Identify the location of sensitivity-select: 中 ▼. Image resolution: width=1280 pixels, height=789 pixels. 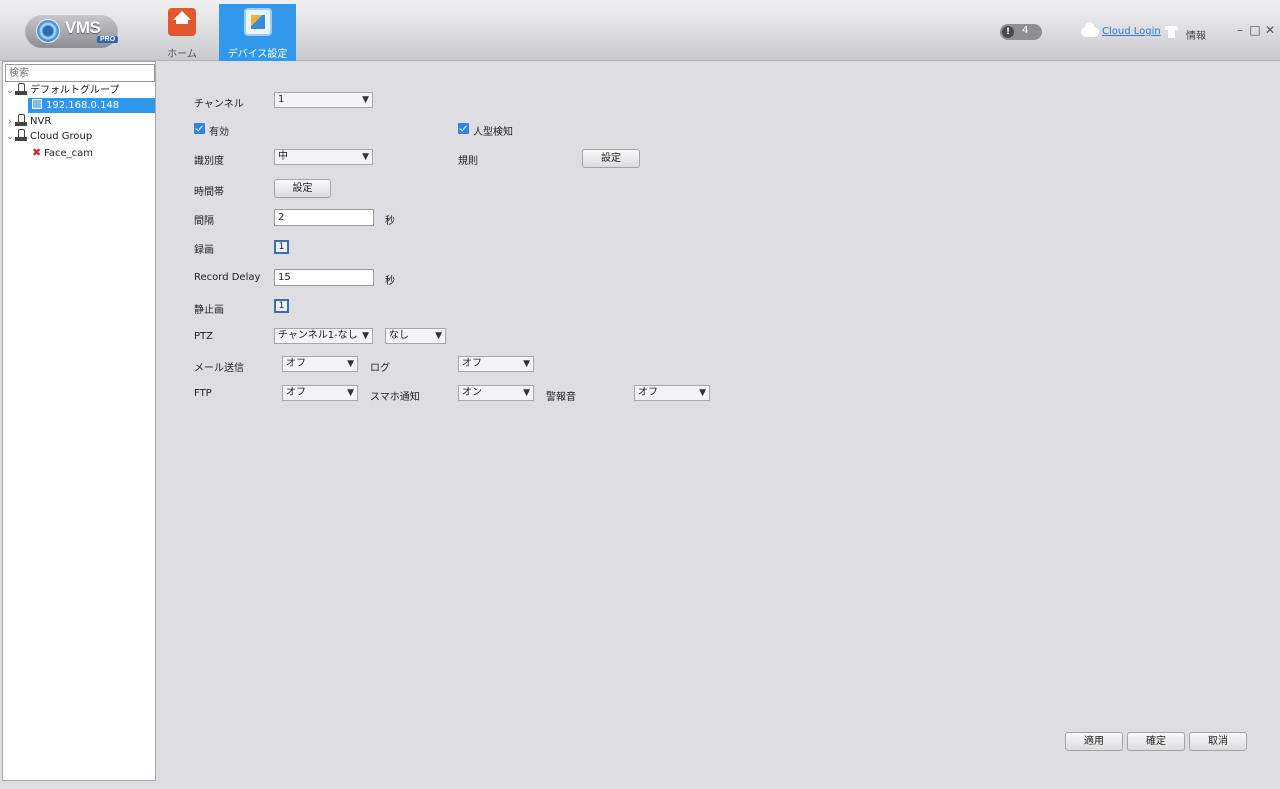
(323, 157).